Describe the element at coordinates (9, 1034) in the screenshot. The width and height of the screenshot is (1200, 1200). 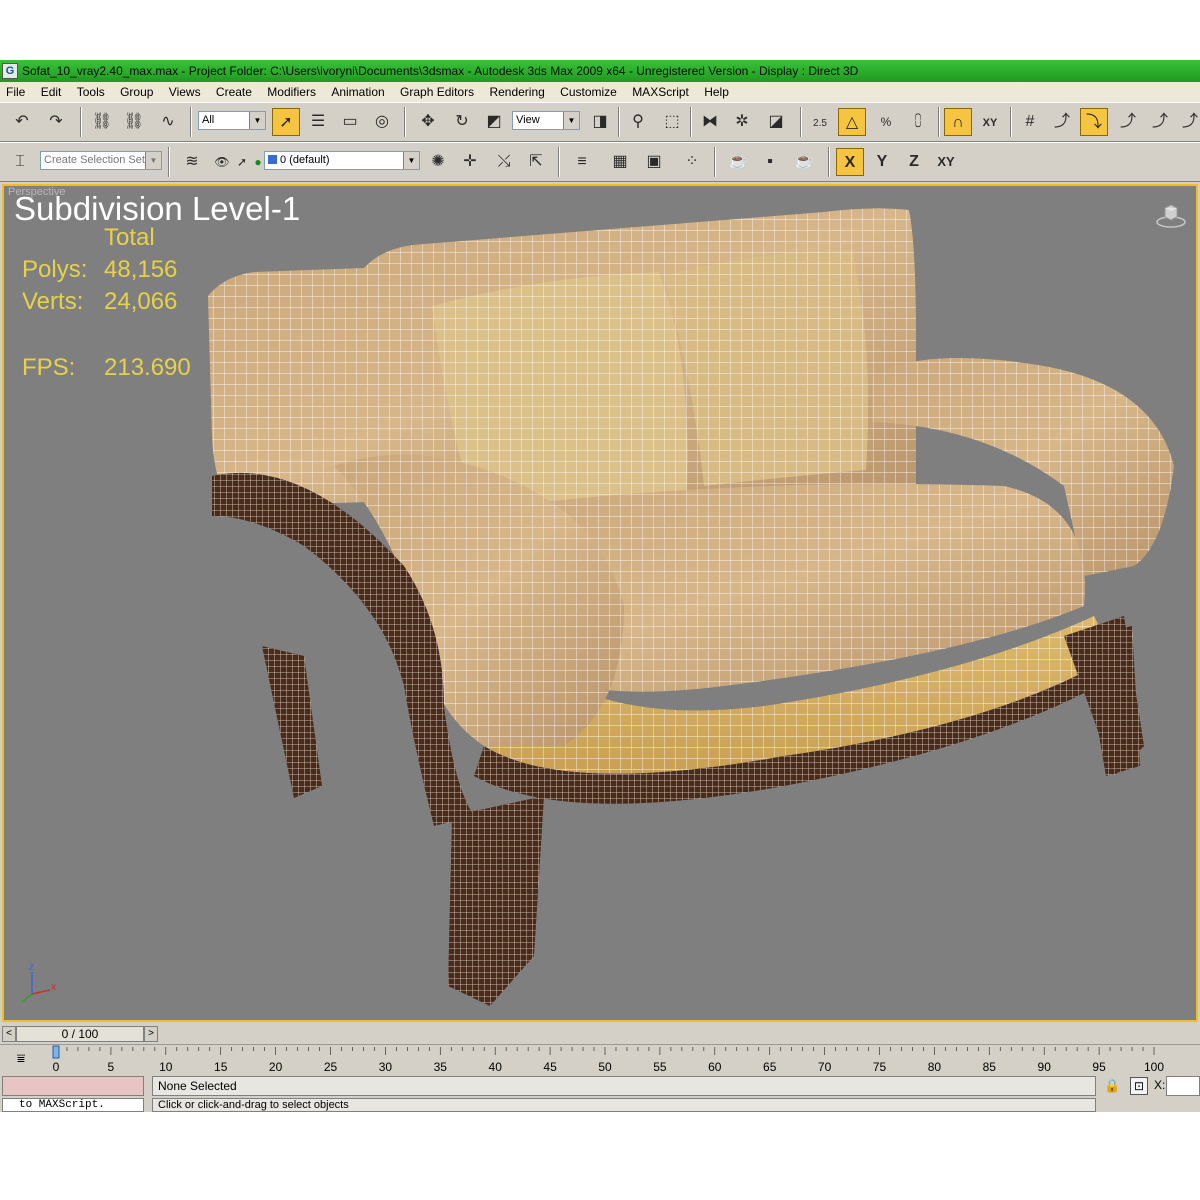
I see `time-prev-button: <` at that location.